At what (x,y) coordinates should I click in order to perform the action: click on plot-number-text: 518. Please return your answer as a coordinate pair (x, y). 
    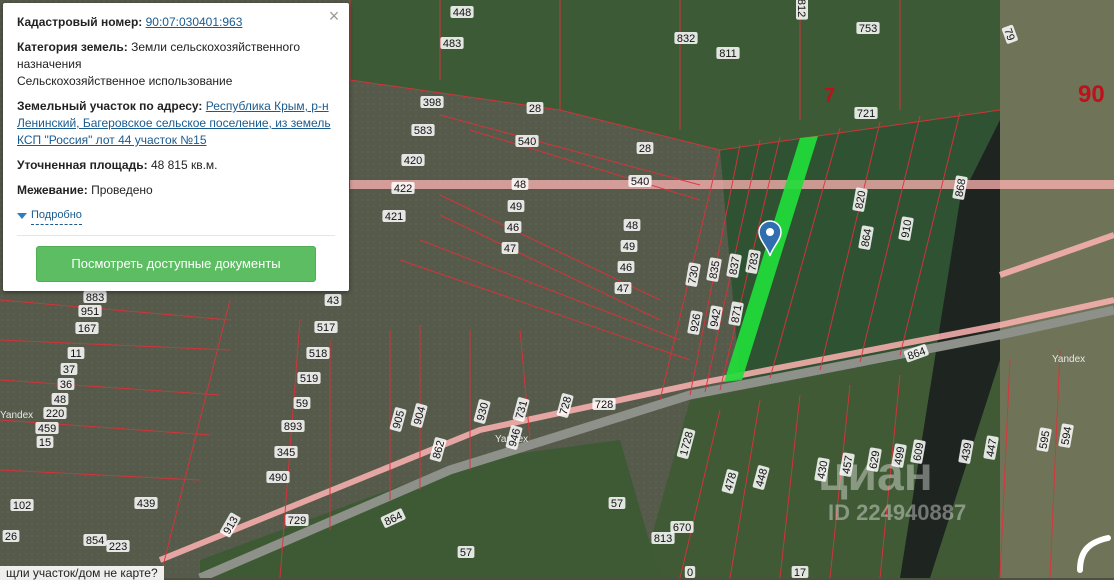
    Looking at the image, I should click on (318, 354).